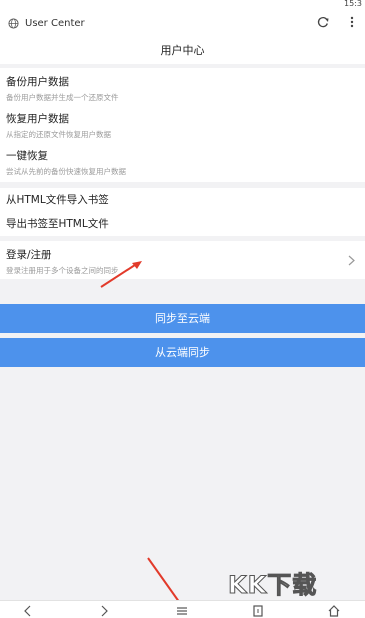  I want to click on item-subtitle: 备份用户数据并生成一个还原文件, so click(62, 97).